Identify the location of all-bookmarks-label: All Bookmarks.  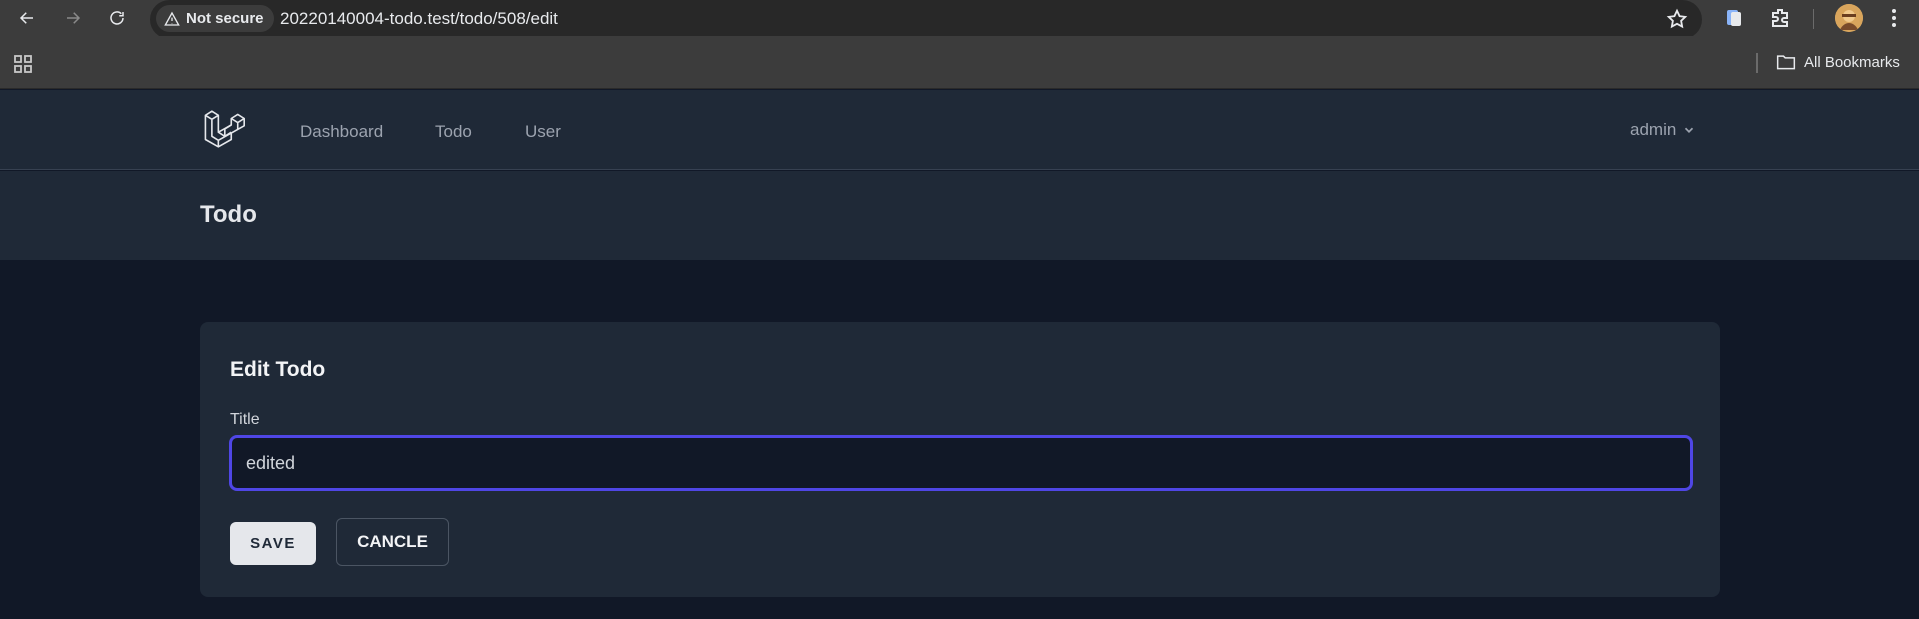
(1852, 62).